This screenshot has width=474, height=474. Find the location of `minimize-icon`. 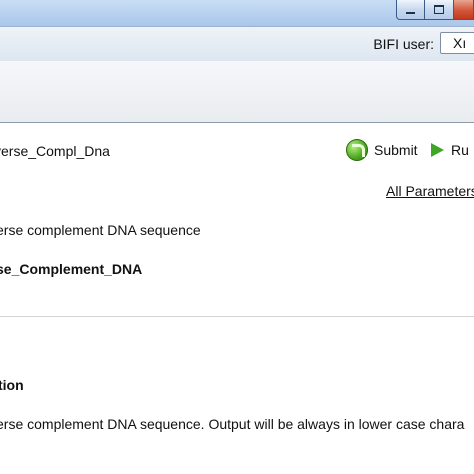

minimize-icon is located at coordinates (410, 12).